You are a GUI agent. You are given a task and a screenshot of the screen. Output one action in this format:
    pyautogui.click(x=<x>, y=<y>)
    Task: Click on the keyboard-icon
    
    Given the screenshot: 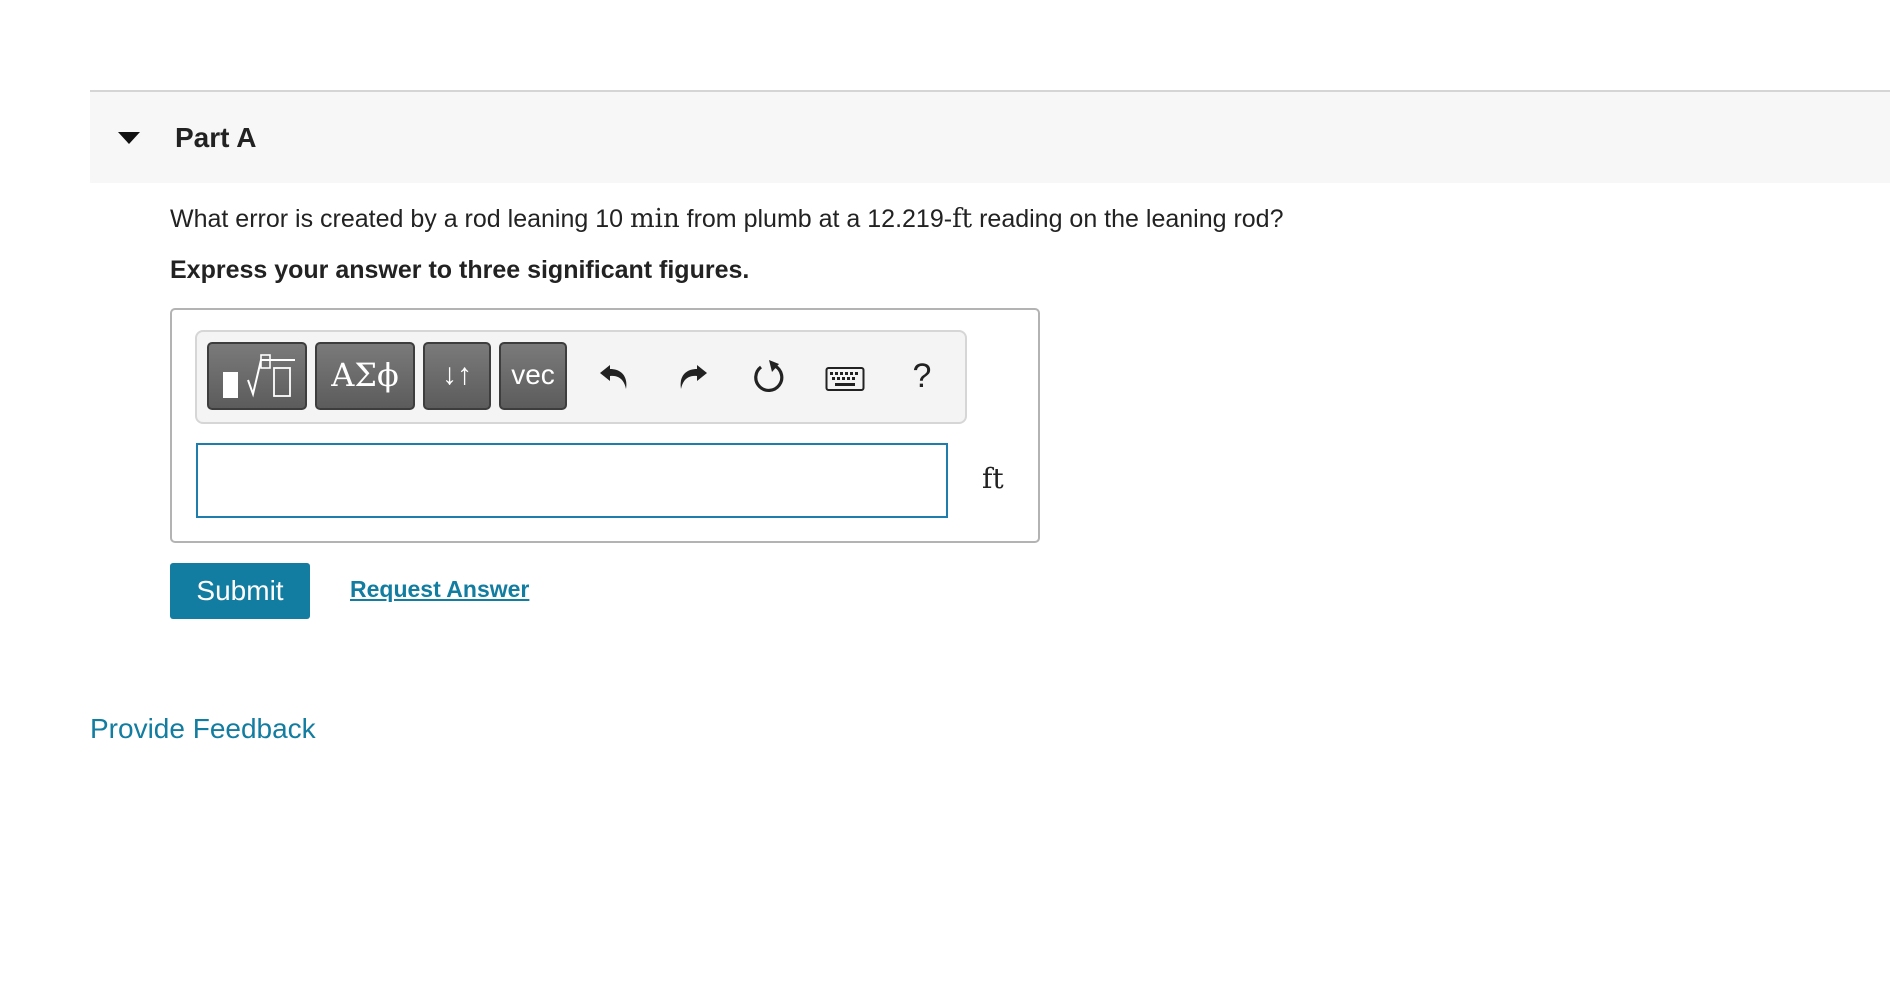 What is the action you would take?
    pyautogui.click(x=845, y=379)
    